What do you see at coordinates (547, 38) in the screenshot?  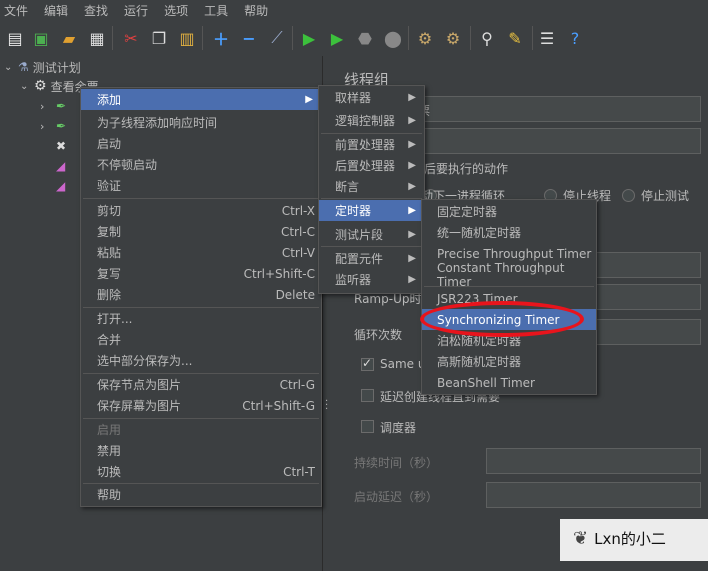 I see `function-helper-icon: ☰` at bounding box center [547, 38].